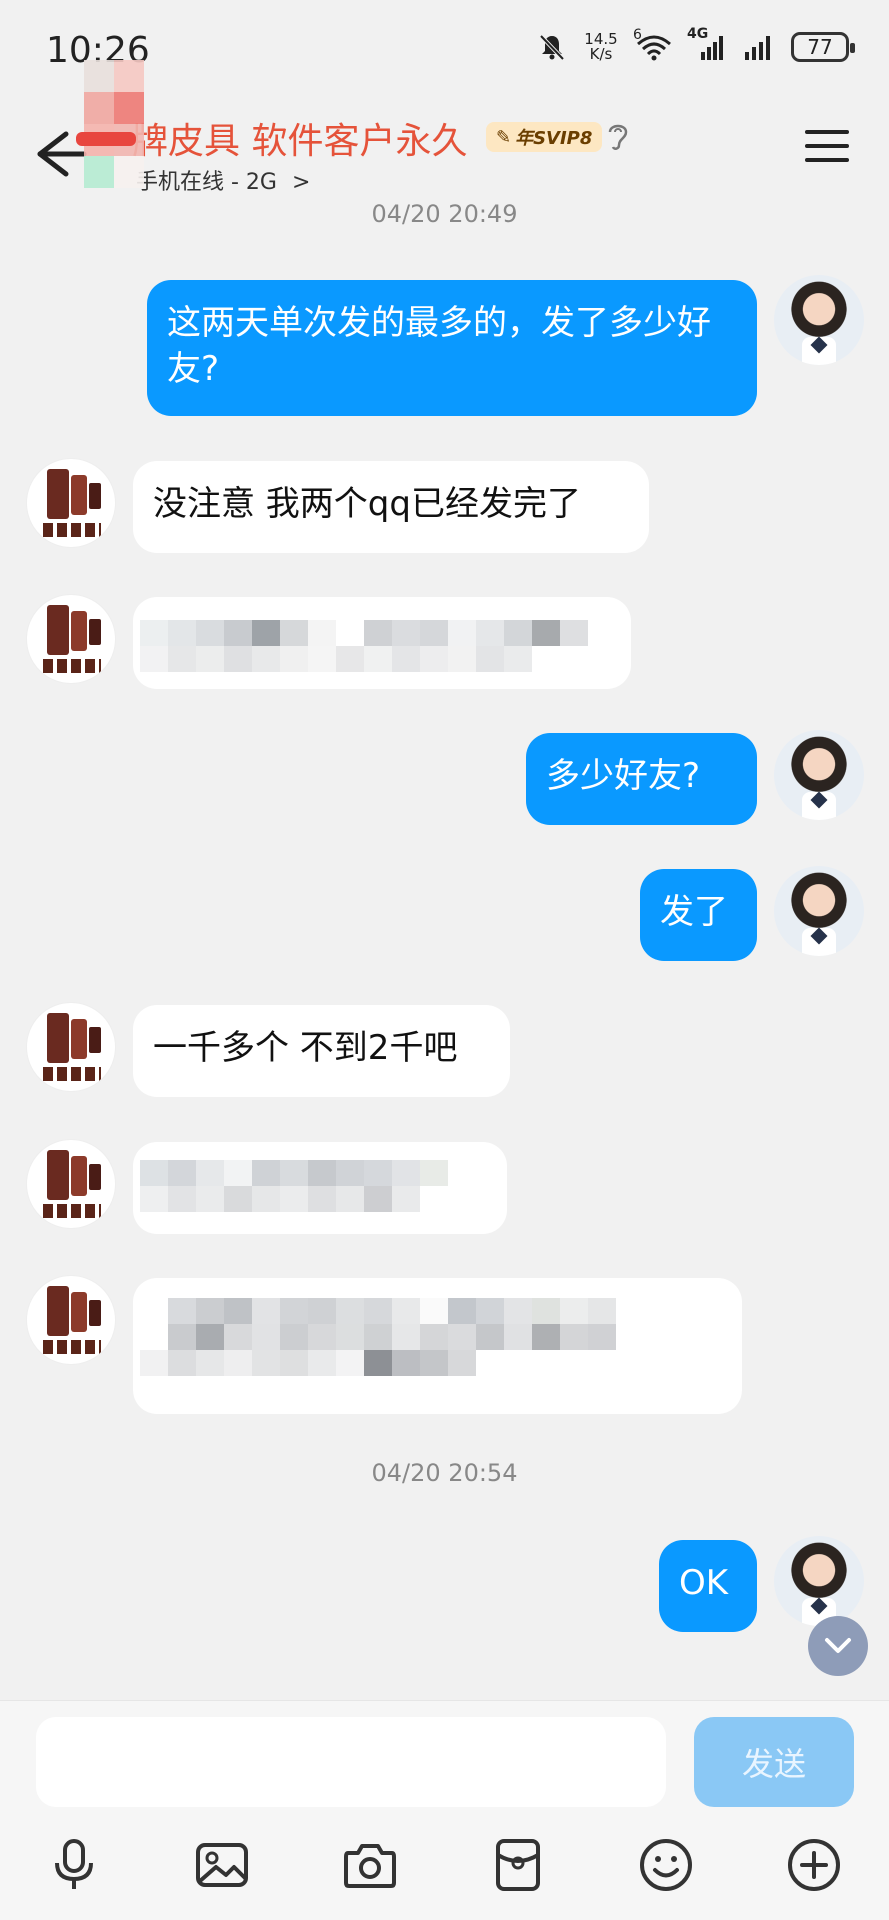 Image resolution: width=889 pixels, height=1920 pixels. I want to click on timestamp: 04/20 20:49, so click(444, 214).